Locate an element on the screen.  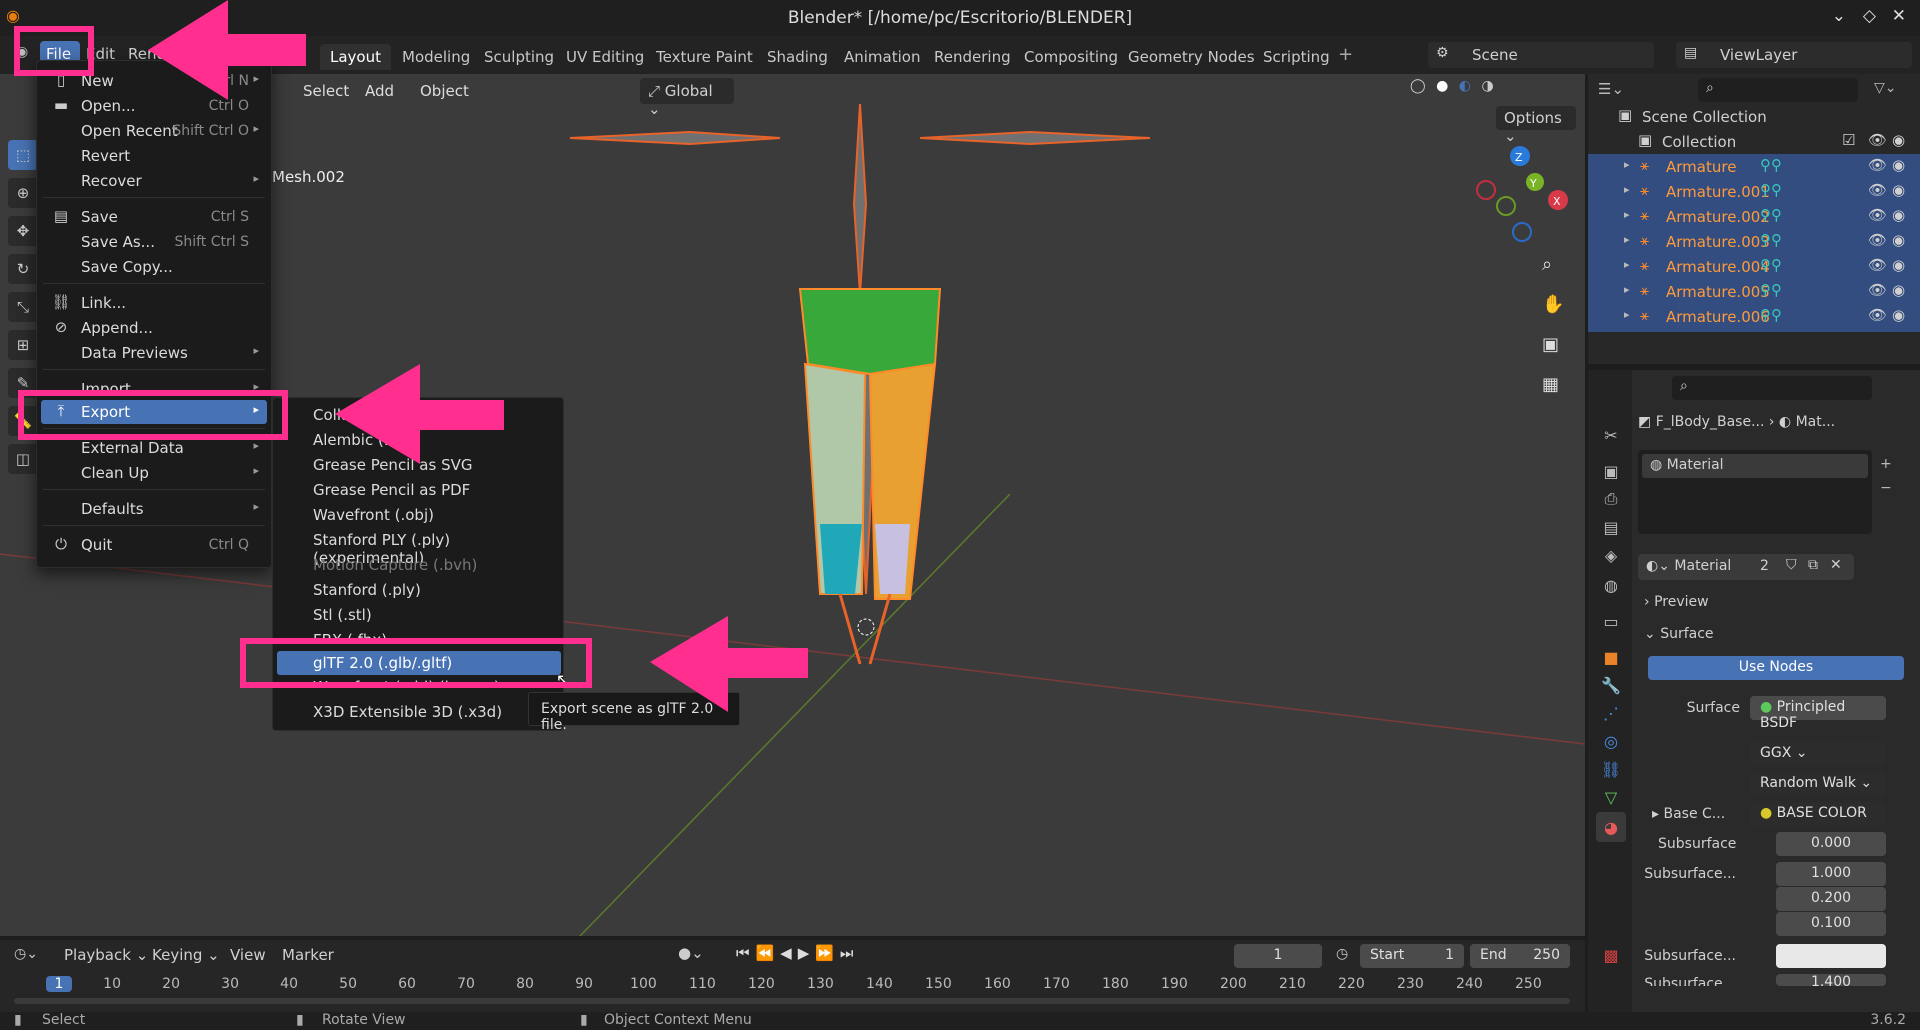
modifier-tab-icon: 🔧 is located at coordinates (1611, 685).